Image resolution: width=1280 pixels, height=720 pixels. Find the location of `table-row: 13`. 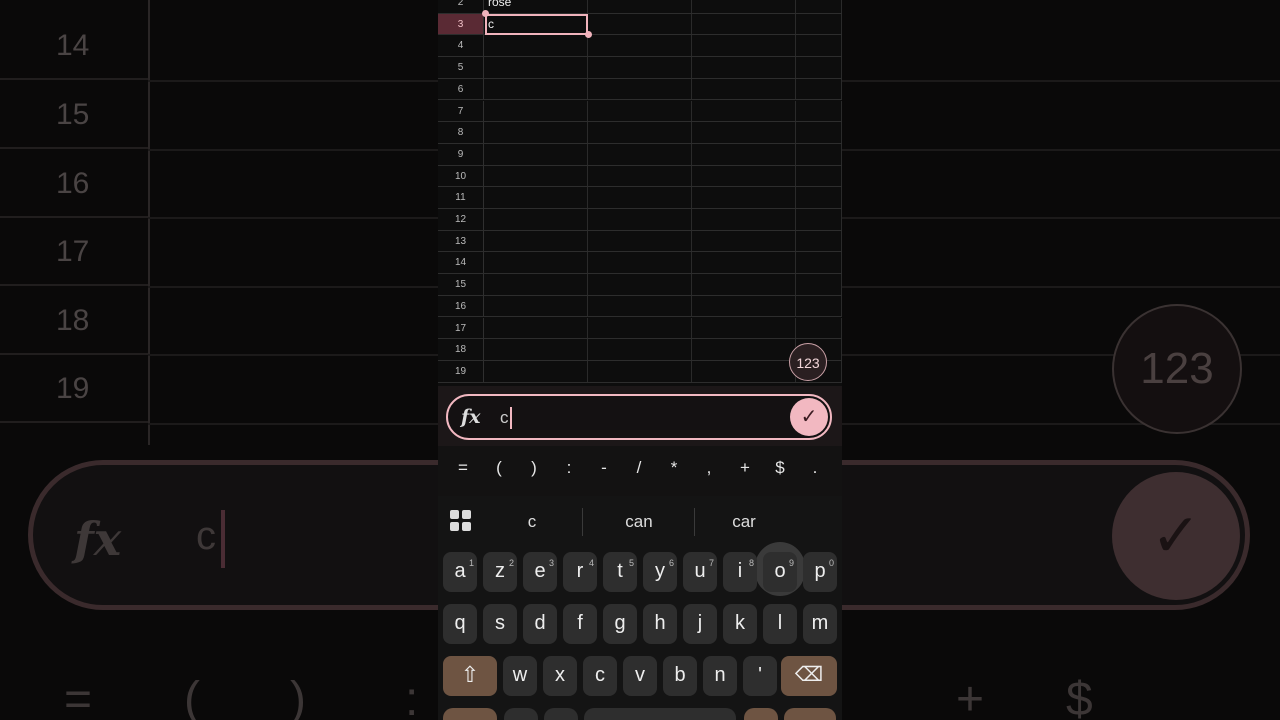

table-row: 13 is located at coordinates (640, 241).